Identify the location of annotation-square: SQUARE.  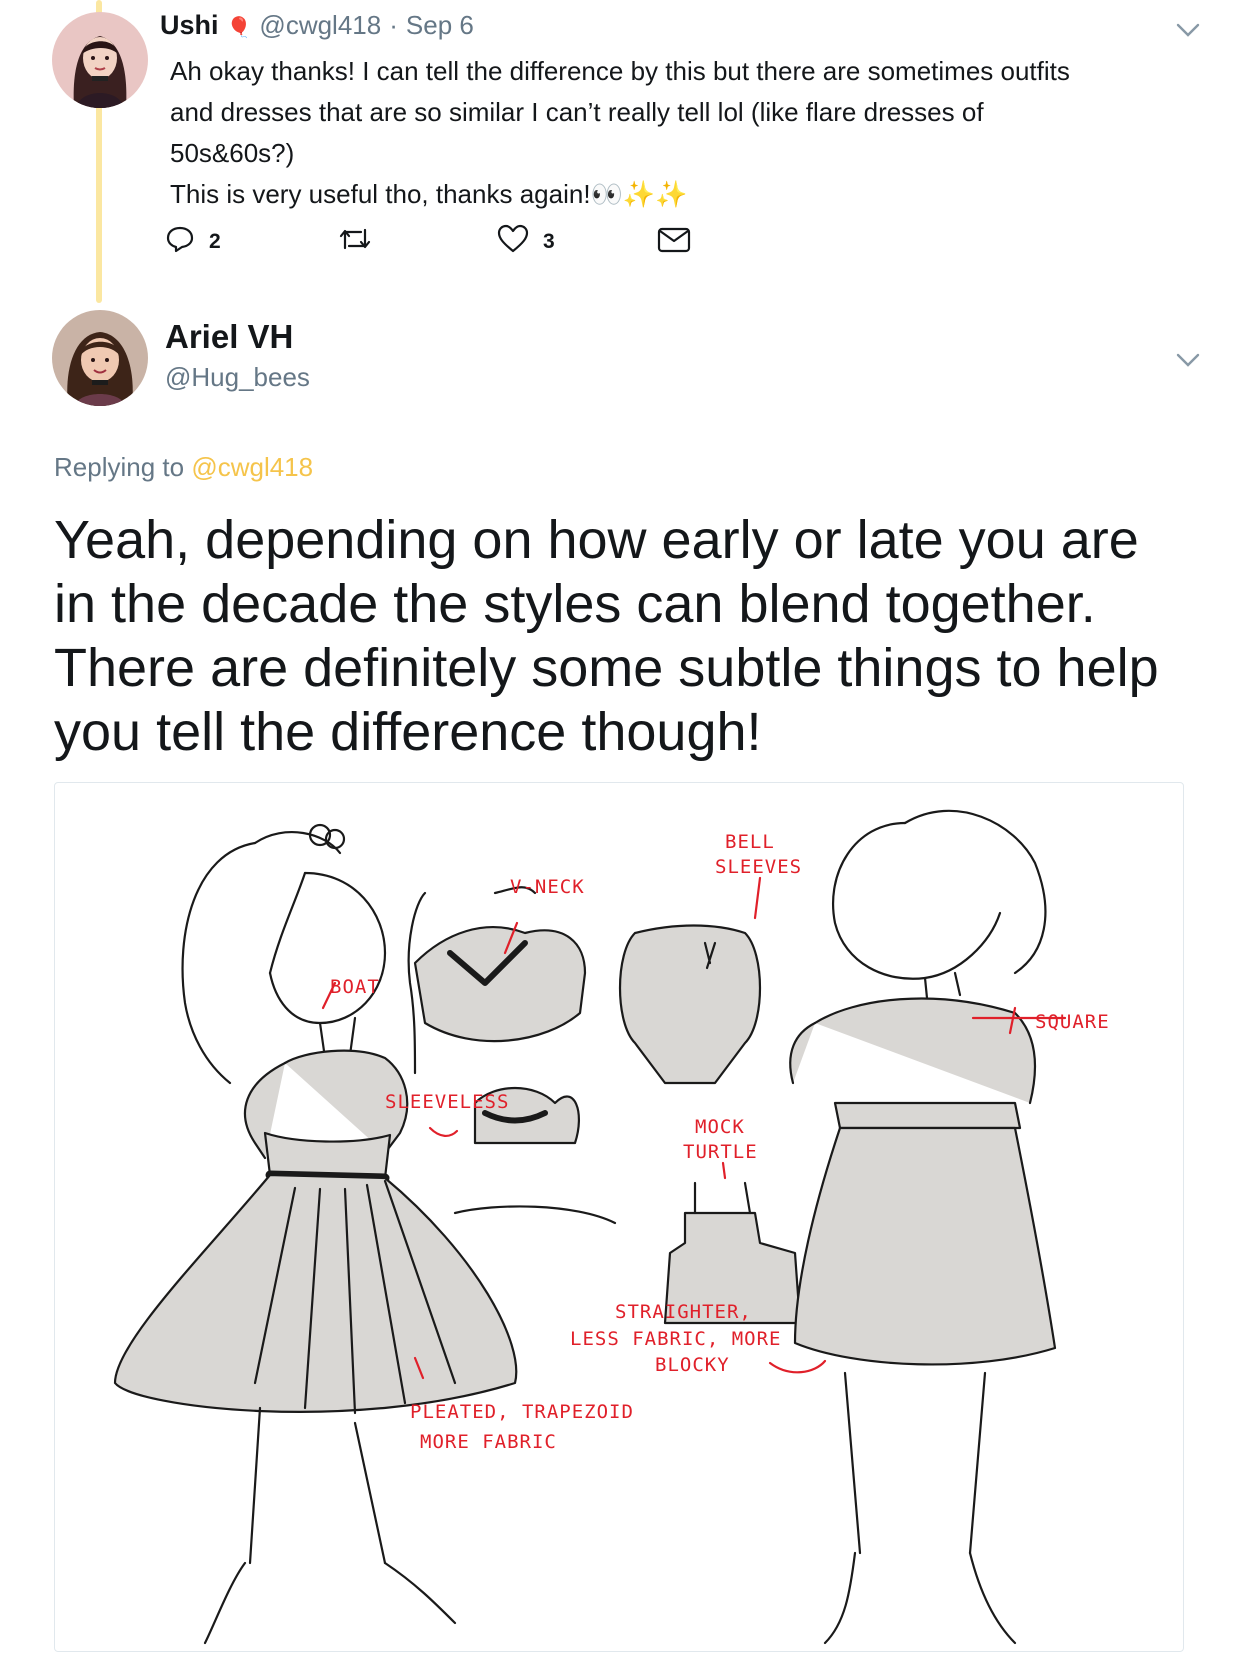
(1072, 1022).